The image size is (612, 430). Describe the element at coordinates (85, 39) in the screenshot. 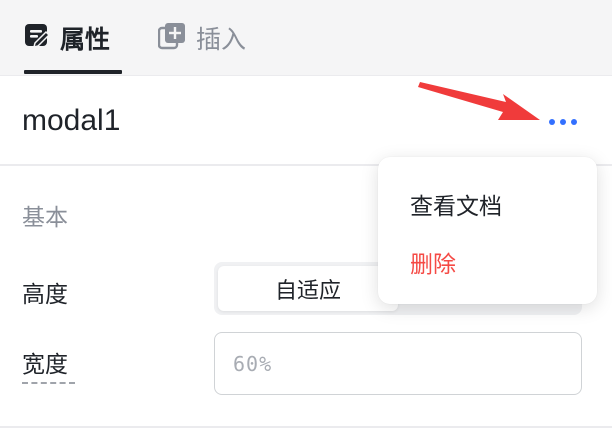

I see `tab-properties-label: 属性` at that location.